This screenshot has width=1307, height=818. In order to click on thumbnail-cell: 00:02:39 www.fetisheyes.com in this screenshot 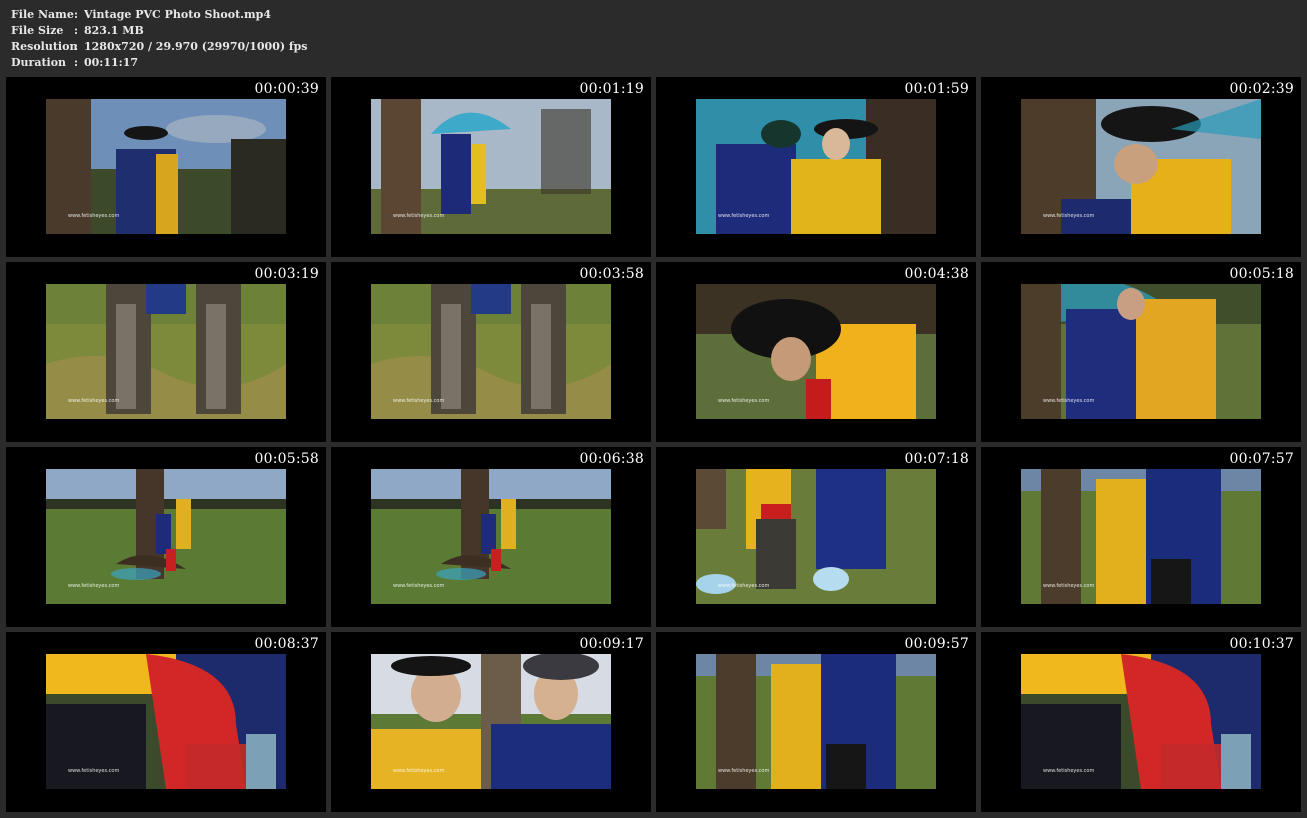, I will do `click(1141, 167)`.